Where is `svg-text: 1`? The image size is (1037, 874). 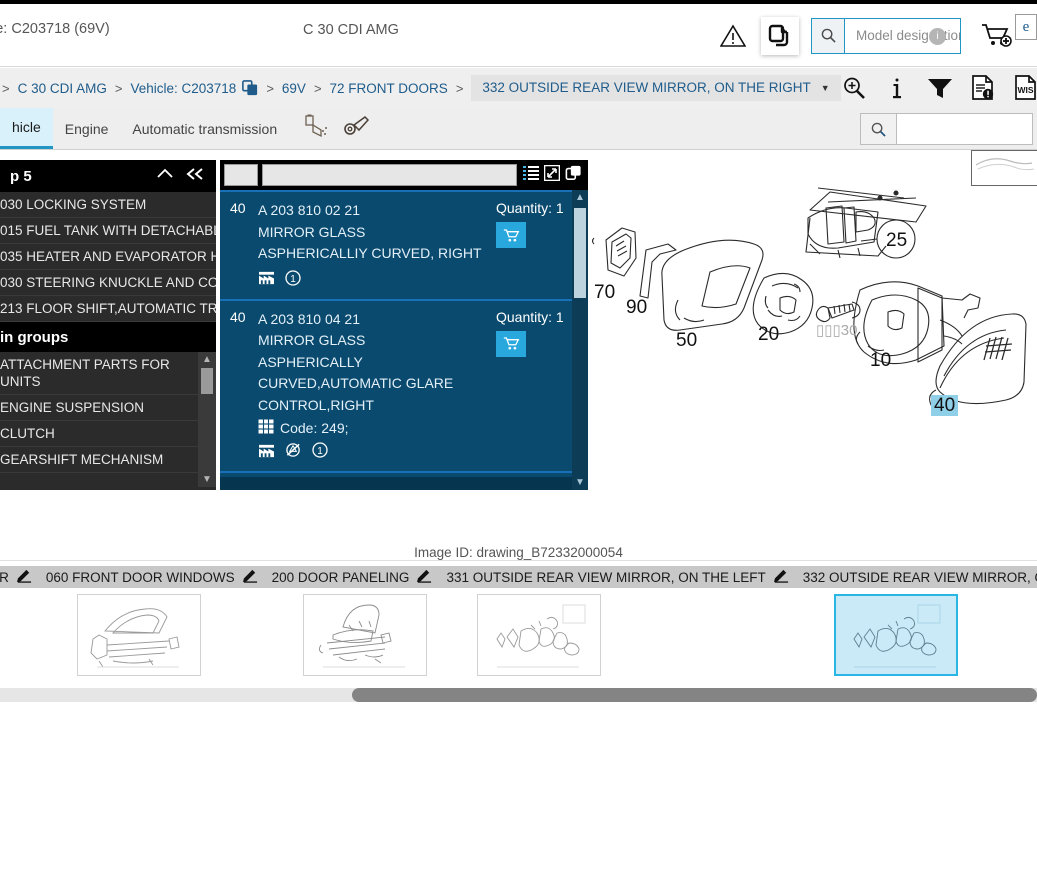
svg-text: 1 is located at coordinates (320, 451).